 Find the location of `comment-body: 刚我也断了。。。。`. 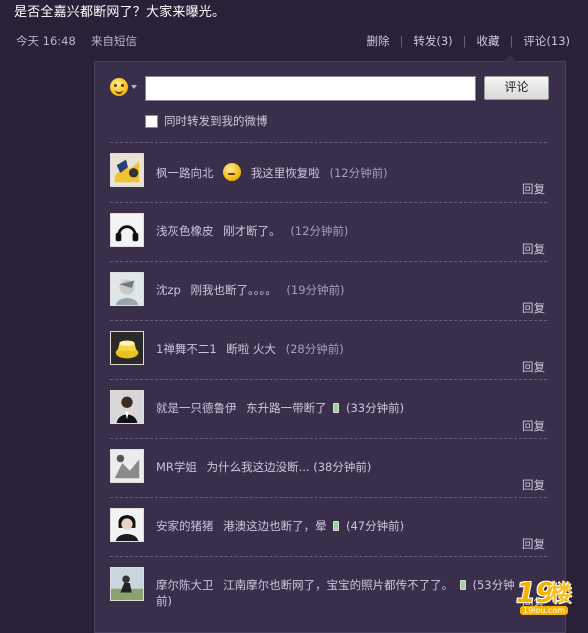

comment-body: 刚我也断了。。。。 is located at coordinates (233, 290).